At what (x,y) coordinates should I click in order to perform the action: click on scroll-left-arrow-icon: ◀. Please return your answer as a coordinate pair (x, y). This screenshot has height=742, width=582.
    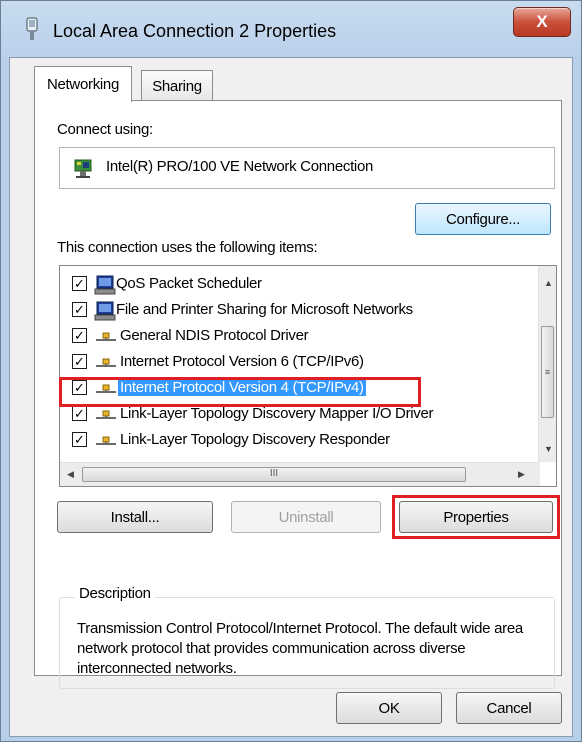
    Looking at the image, I should click on (70, 474).